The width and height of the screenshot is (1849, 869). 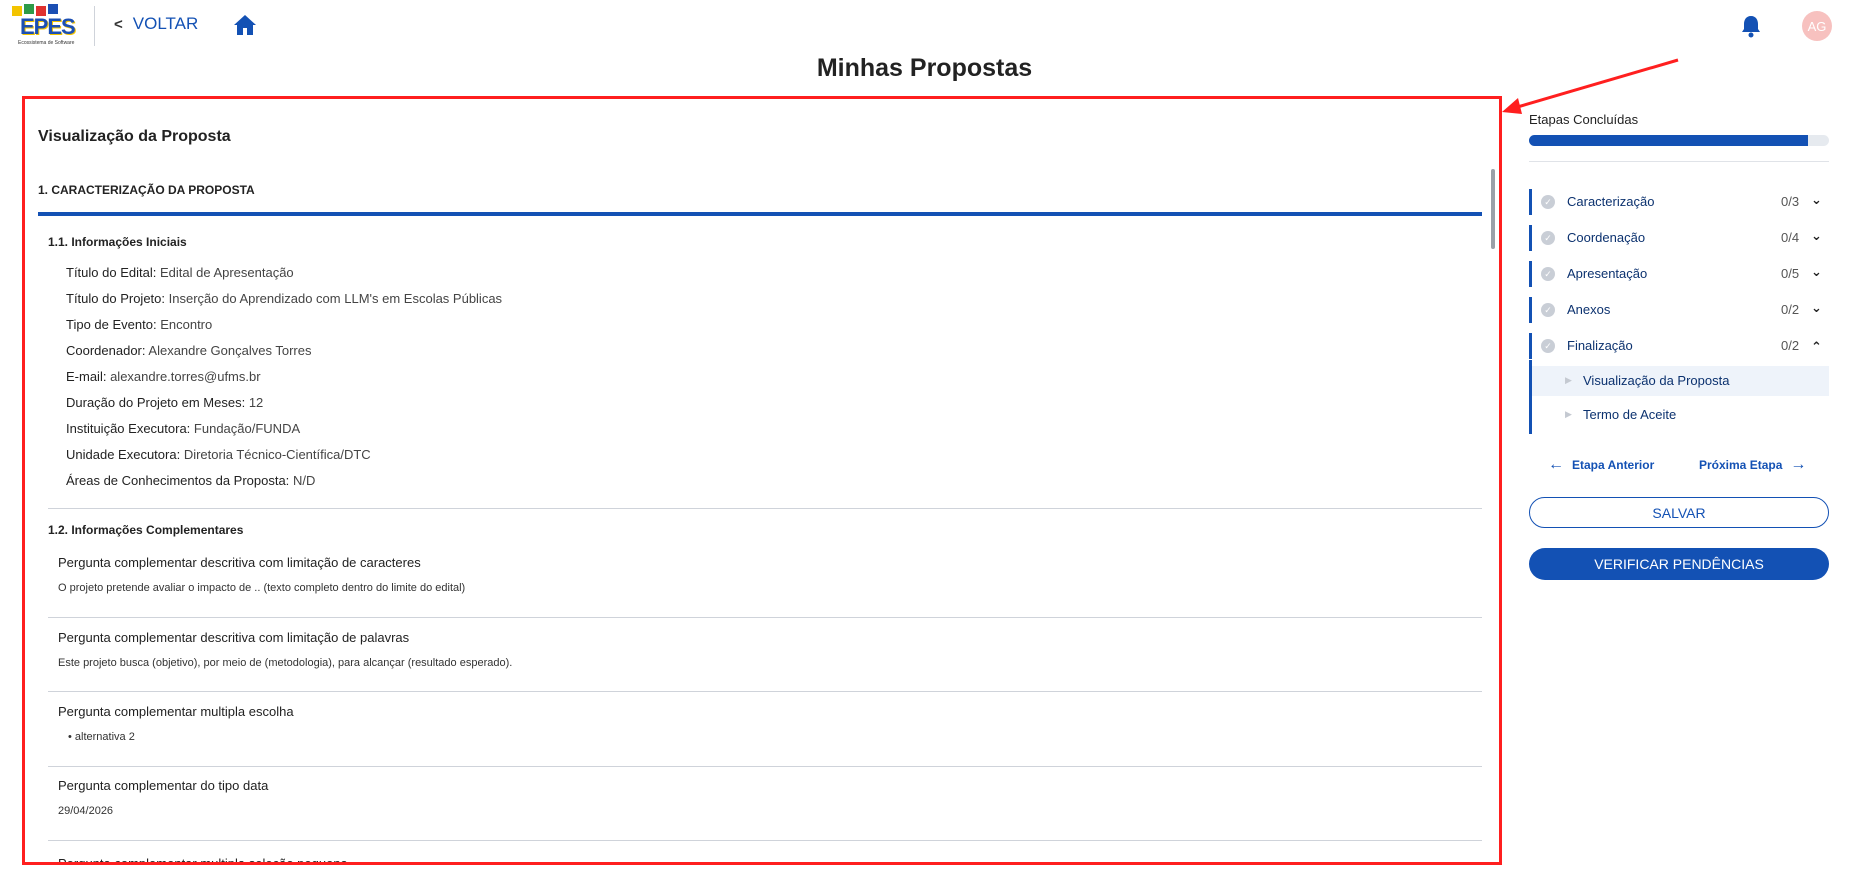 I want to click on field-row: Tipo de Evento: Encontro, so click(x=139, y=324).